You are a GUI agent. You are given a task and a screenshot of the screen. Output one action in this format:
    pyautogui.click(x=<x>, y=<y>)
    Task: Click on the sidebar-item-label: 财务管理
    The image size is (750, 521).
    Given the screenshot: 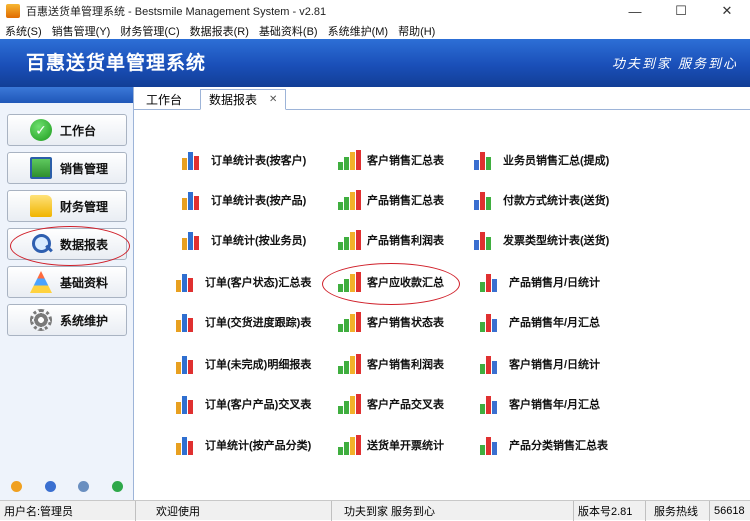 What is the action you would take?
    pyautogui.click(x=84, y=206)
    